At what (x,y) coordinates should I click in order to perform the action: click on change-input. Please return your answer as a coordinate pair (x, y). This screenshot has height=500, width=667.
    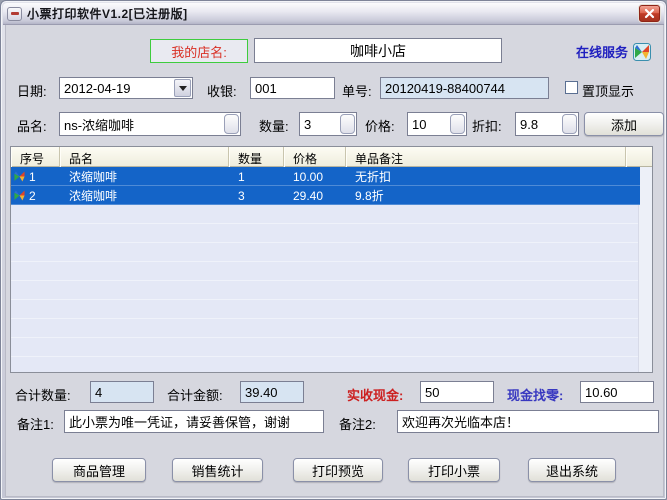
    Looking at the image, I should click on (617, 392).